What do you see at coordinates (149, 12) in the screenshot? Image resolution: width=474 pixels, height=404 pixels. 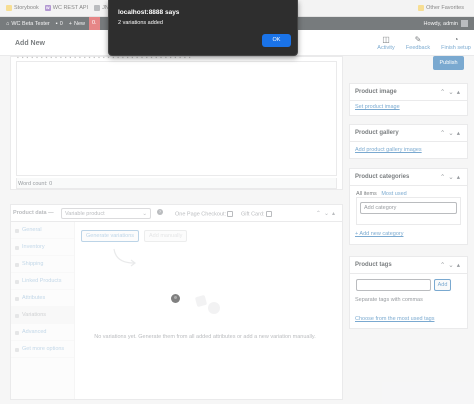 I see `dialog-title: localhost:8888 says` at bounding box center [149, 12].